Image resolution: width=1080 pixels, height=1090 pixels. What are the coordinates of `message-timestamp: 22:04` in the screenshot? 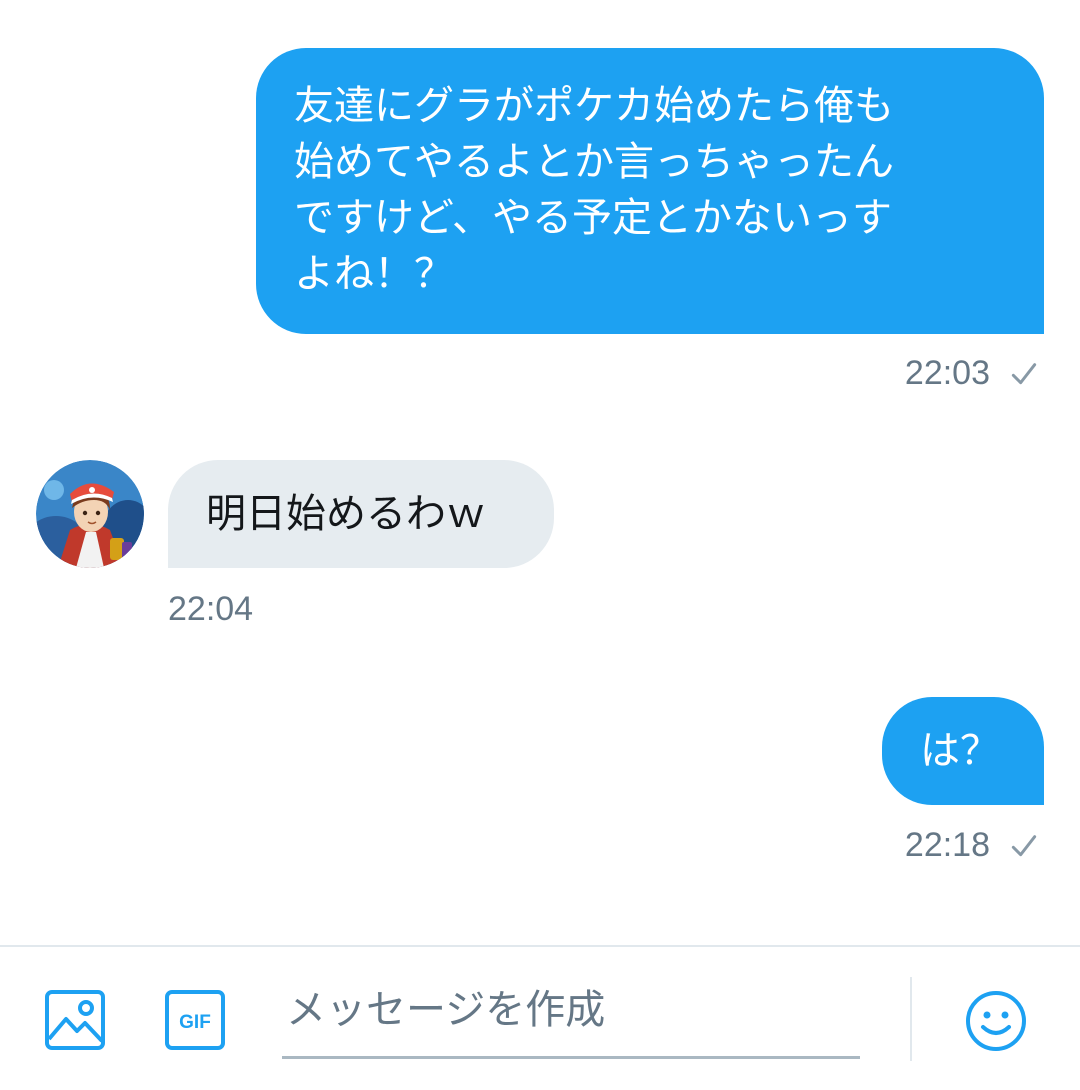 It's located at (211, 609).